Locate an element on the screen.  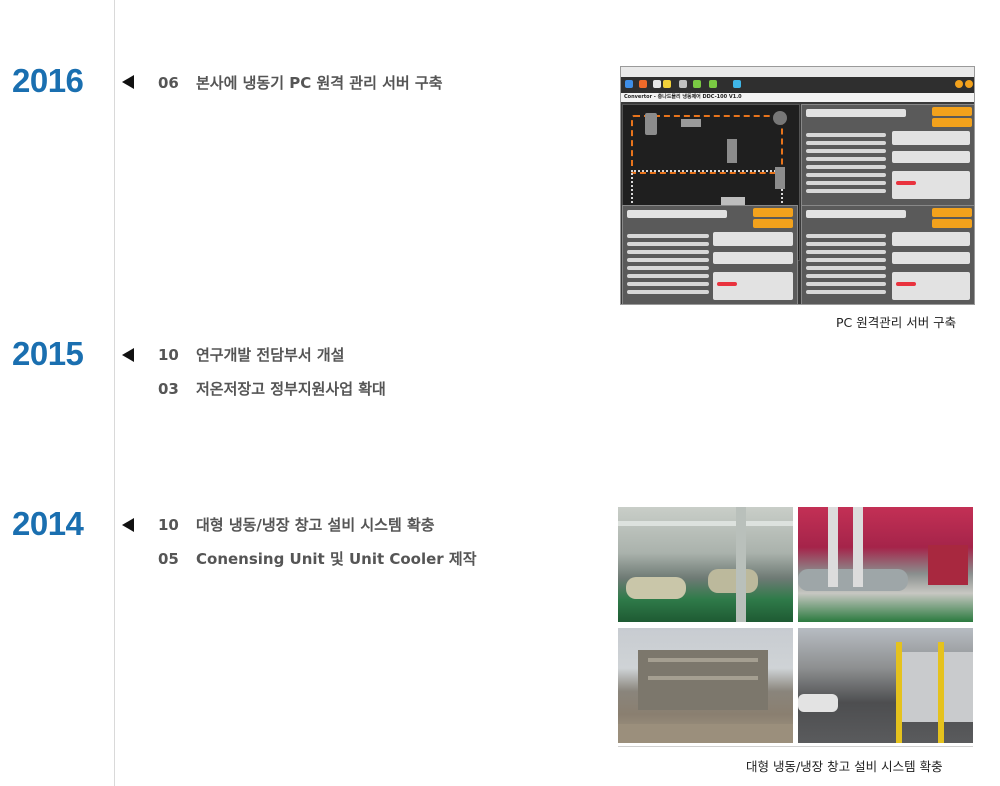
timeline-line is located at coordinates (114, 393).